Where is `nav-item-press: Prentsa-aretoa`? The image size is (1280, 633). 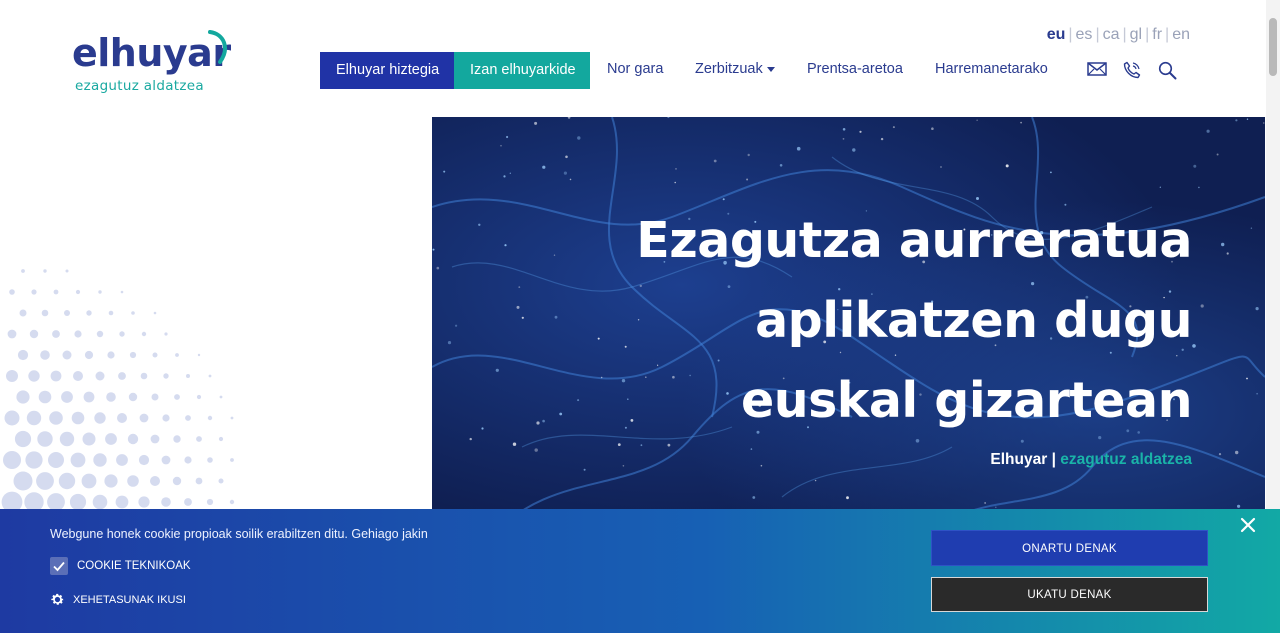 nav-item-press: Prentsa-aretoa is located at coordinates (855, 69).